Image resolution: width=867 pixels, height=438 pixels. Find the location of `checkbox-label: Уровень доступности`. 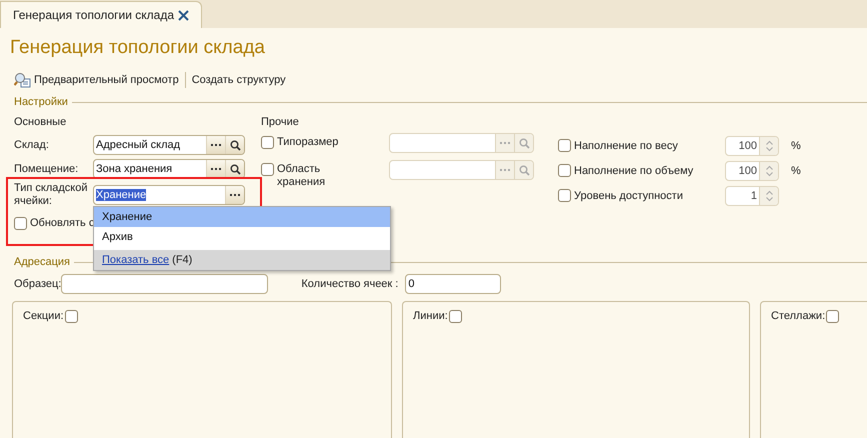

checkbox-label: Уровень доступности is located at coordinates (628, 196).